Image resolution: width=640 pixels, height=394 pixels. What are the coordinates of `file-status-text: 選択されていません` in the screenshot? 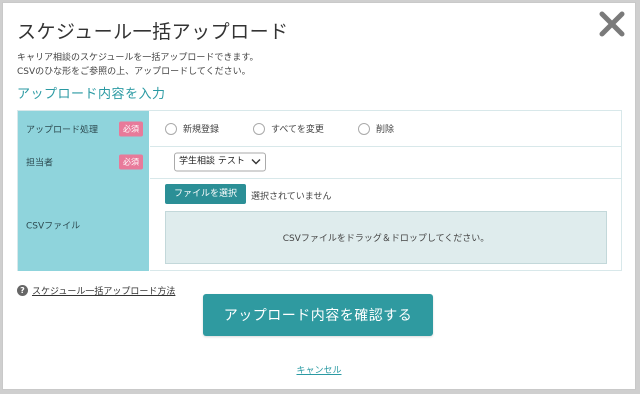 It's located at (291, 197).